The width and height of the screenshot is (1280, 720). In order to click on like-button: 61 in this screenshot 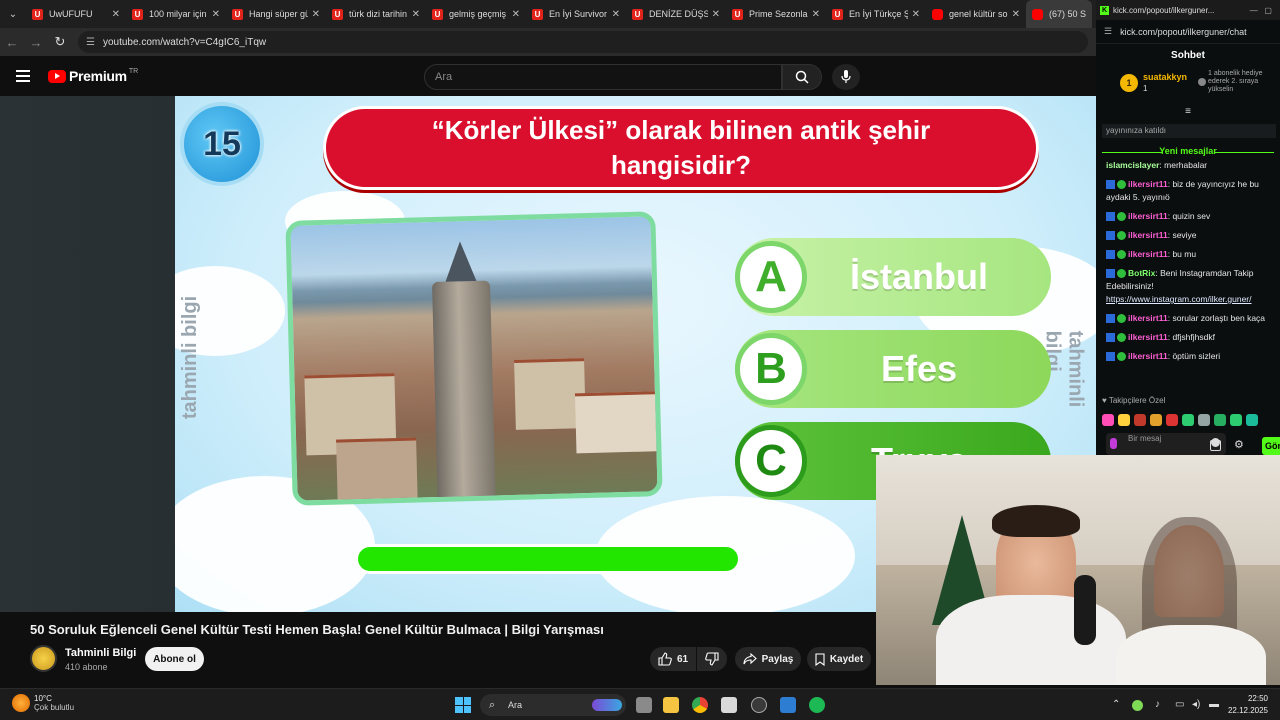, I will do `click(673, 659)`.